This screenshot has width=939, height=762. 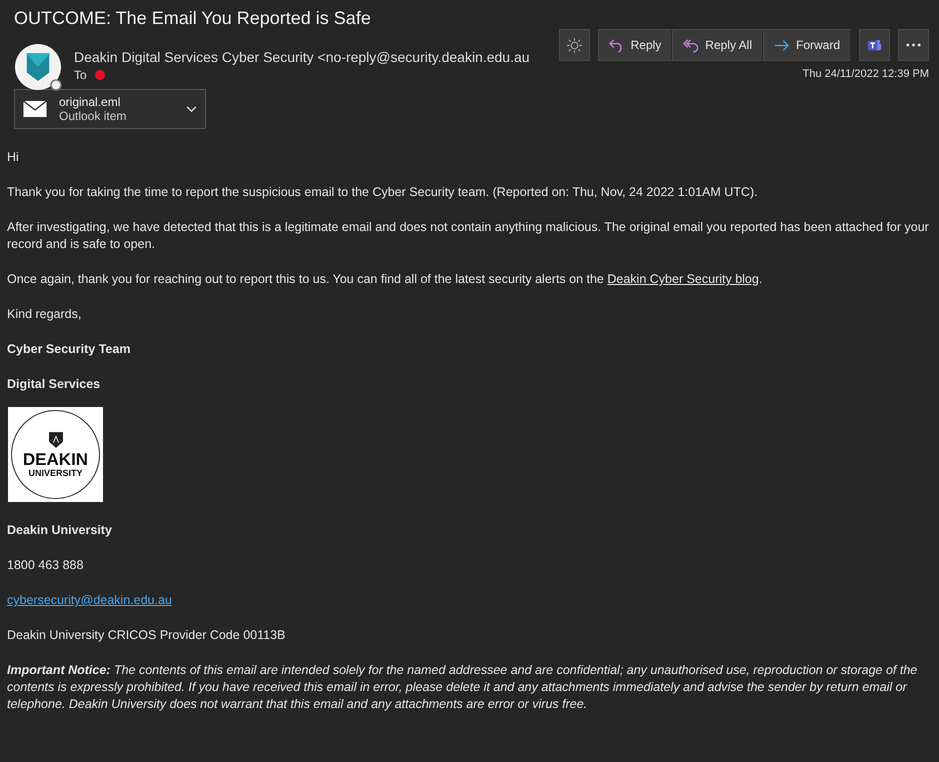 What do you see at coordinates (865, 74) in the screenshot?
I see `sent-date: Thu 24/11/2022 12:39 PM` at bounding box center [865, 74].